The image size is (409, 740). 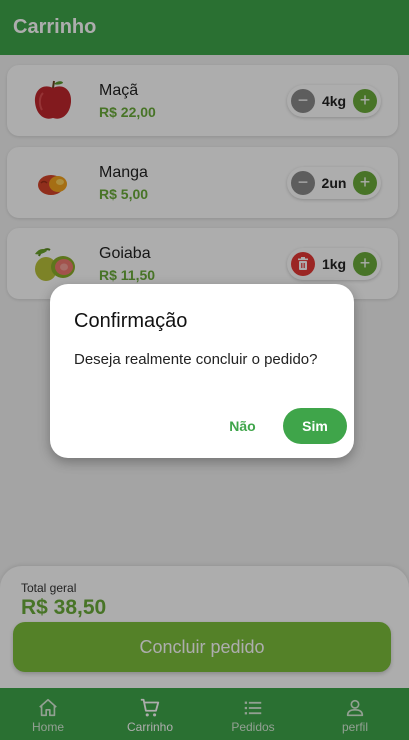 What do you see at coordinates (315, 426) in the screenshot?
I see `confirm-button: Sim` at bounding box center [315, 426].